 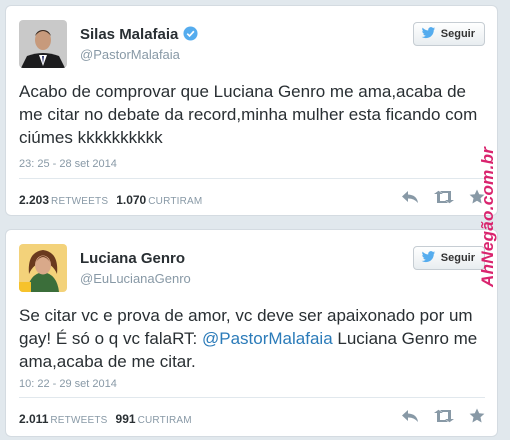 What do you see at coordinates (126, 419) in the screenshot?
I see `like-count: 991` at bounding box center [126, 419].